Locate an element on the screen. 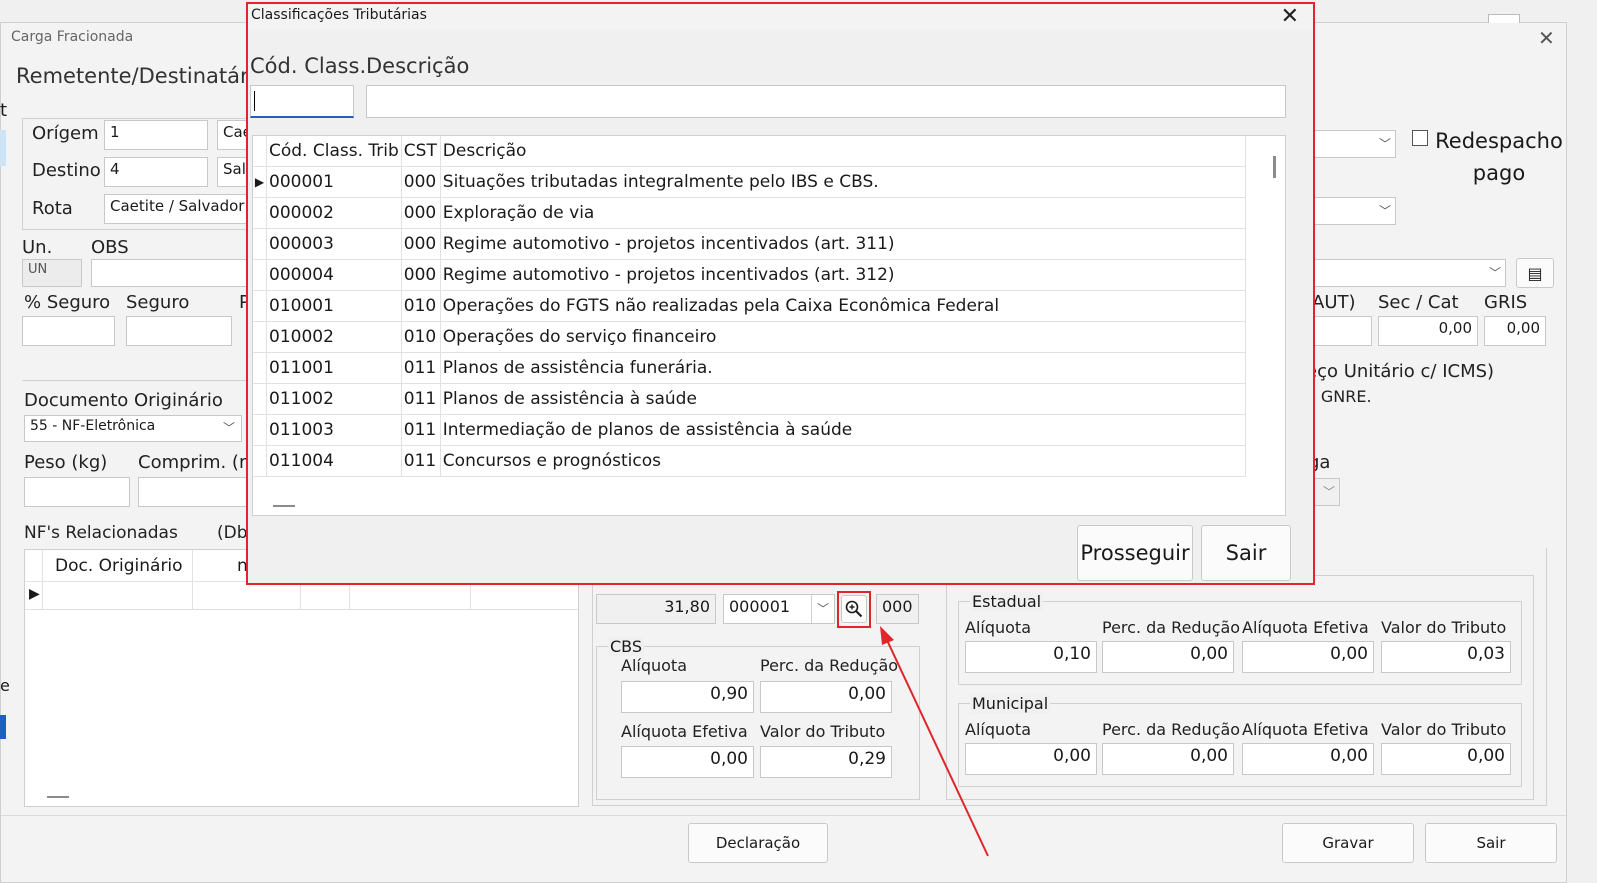 The height and width of the screenshot is (883, 1597). gravar-button: Gravar is located at coordinates (1348, 843).